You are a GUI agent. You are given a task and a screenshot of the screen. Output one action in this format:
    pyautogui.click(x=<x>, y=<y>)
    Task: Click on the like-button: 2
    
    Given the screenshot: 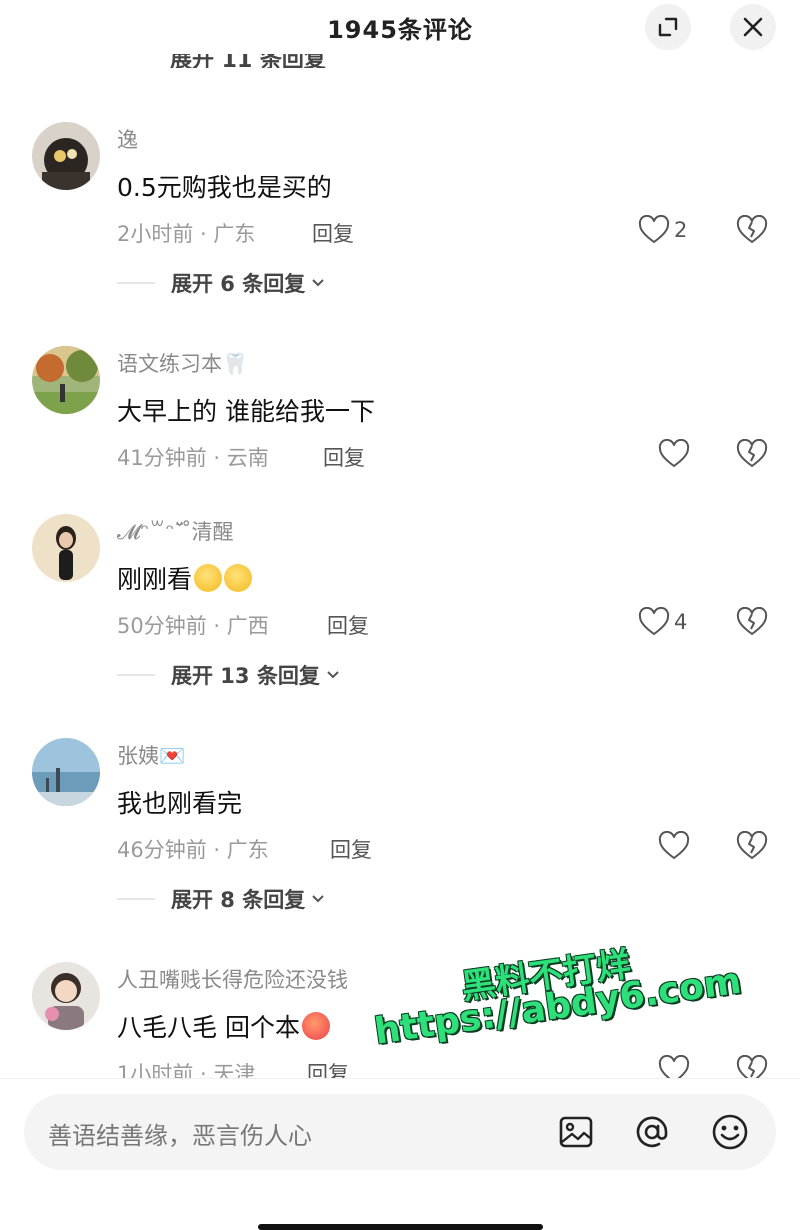 What is the action you would take?
    pyautogui.click(x=662, y=230)
    